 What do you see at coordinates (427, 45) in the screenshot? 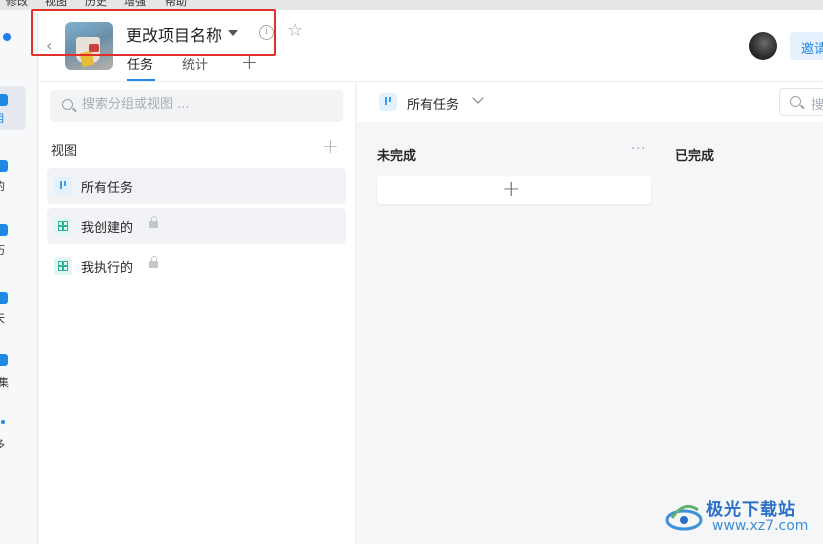
I see `project-header: ‹ 更改项目名称 i ☆ 任务 统计 + 邀请` at bounding box center [427, 45].